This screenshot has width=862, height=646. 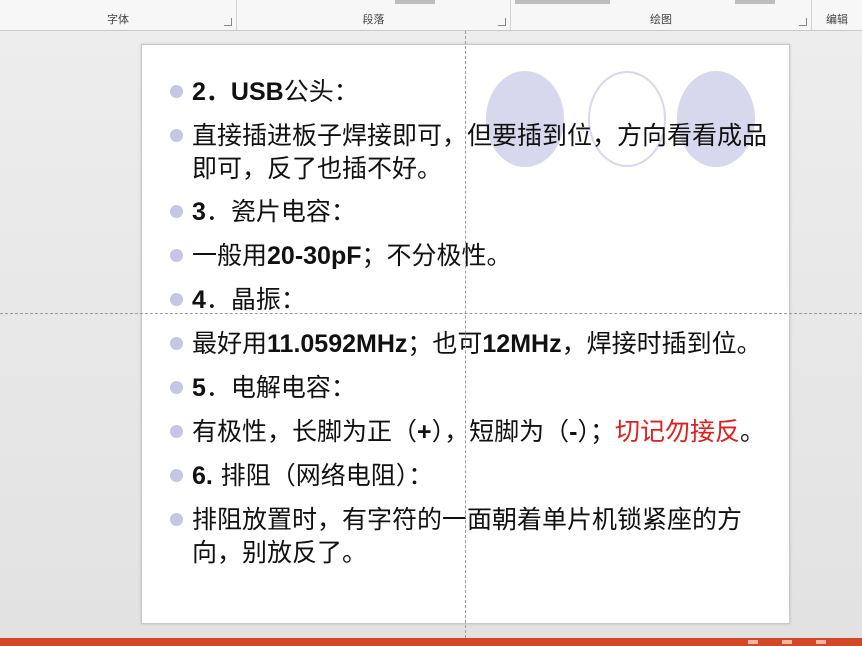 I want to click on bullet-item: 4．晶振：, so click(x=468, y=300).